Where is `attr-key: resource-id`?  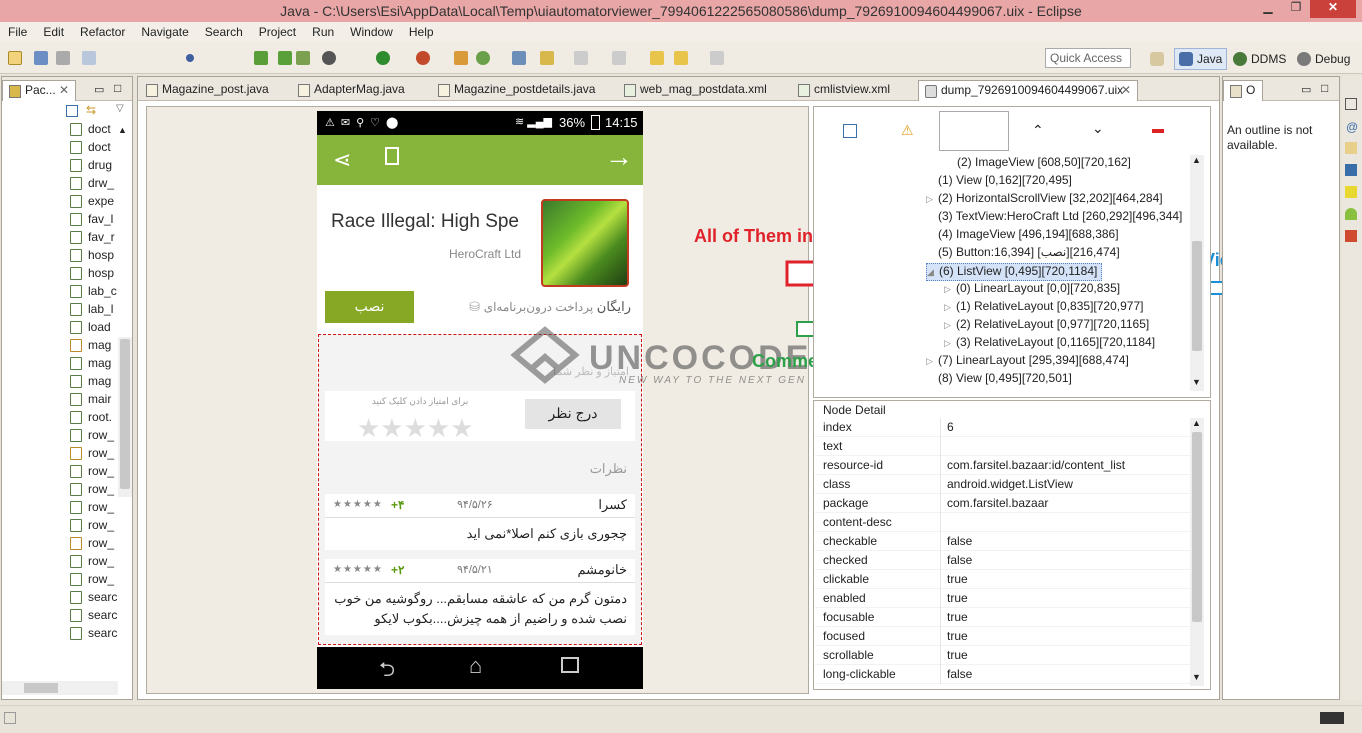
attr-key: resource-id is located at coordinates (853, 465).